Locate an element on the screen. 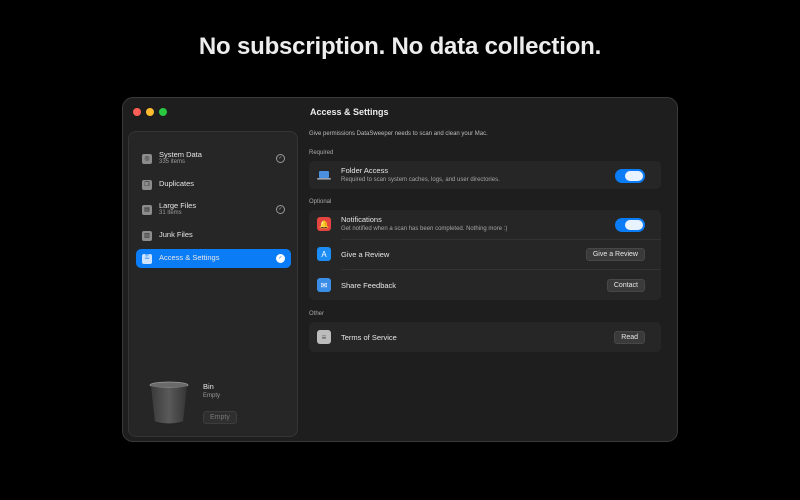 Image resolution: width=800 pixels, height=500 pixels. bin-title: Bin is located at coordinates (208, 386).